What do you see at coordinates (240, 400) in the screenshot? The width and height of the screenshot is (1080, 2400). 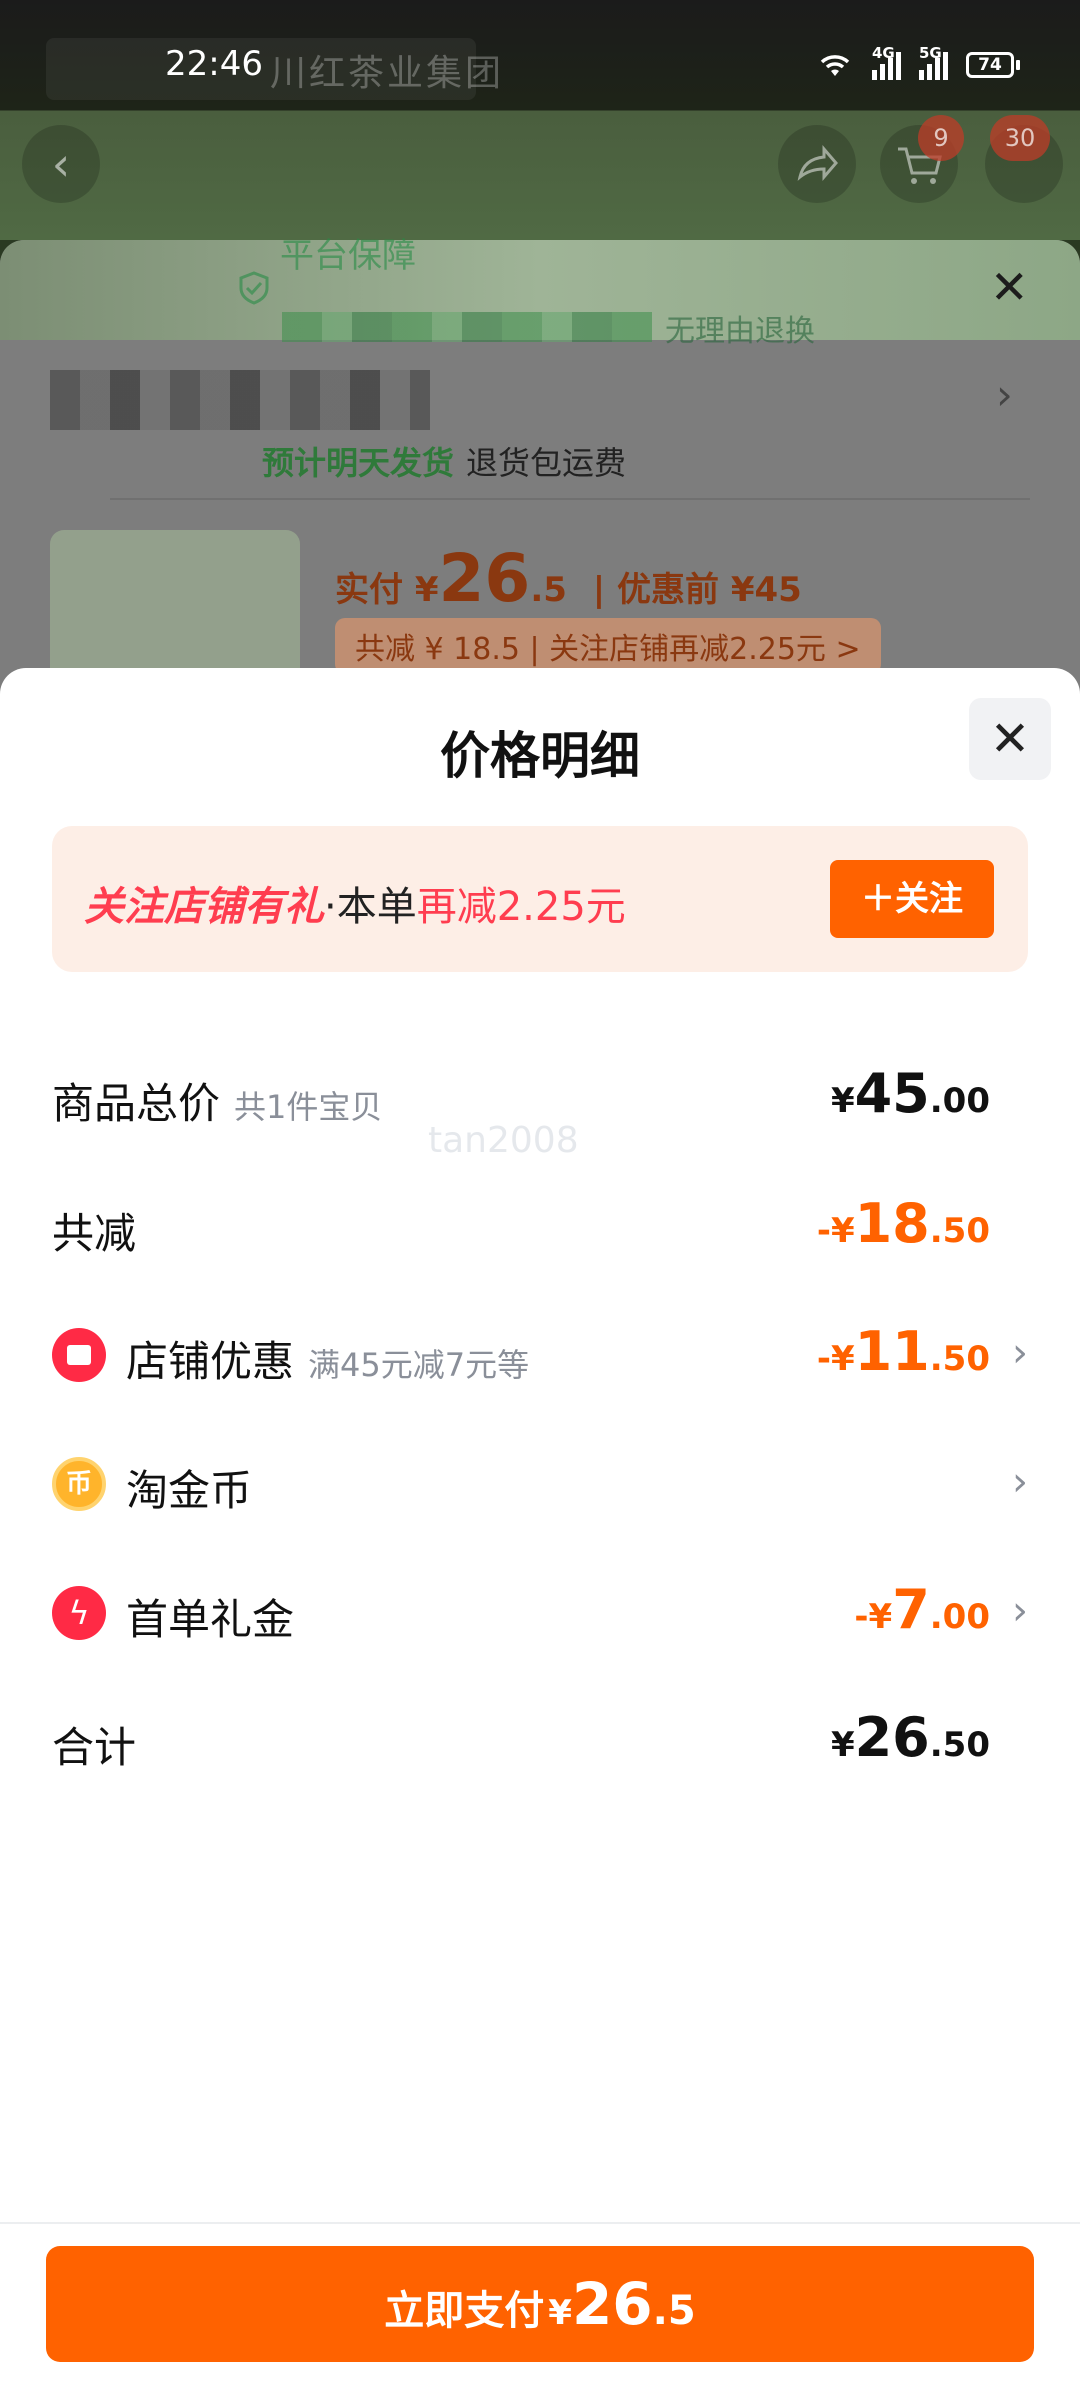 I see `redacted-address` at bounding box center [240, 400].